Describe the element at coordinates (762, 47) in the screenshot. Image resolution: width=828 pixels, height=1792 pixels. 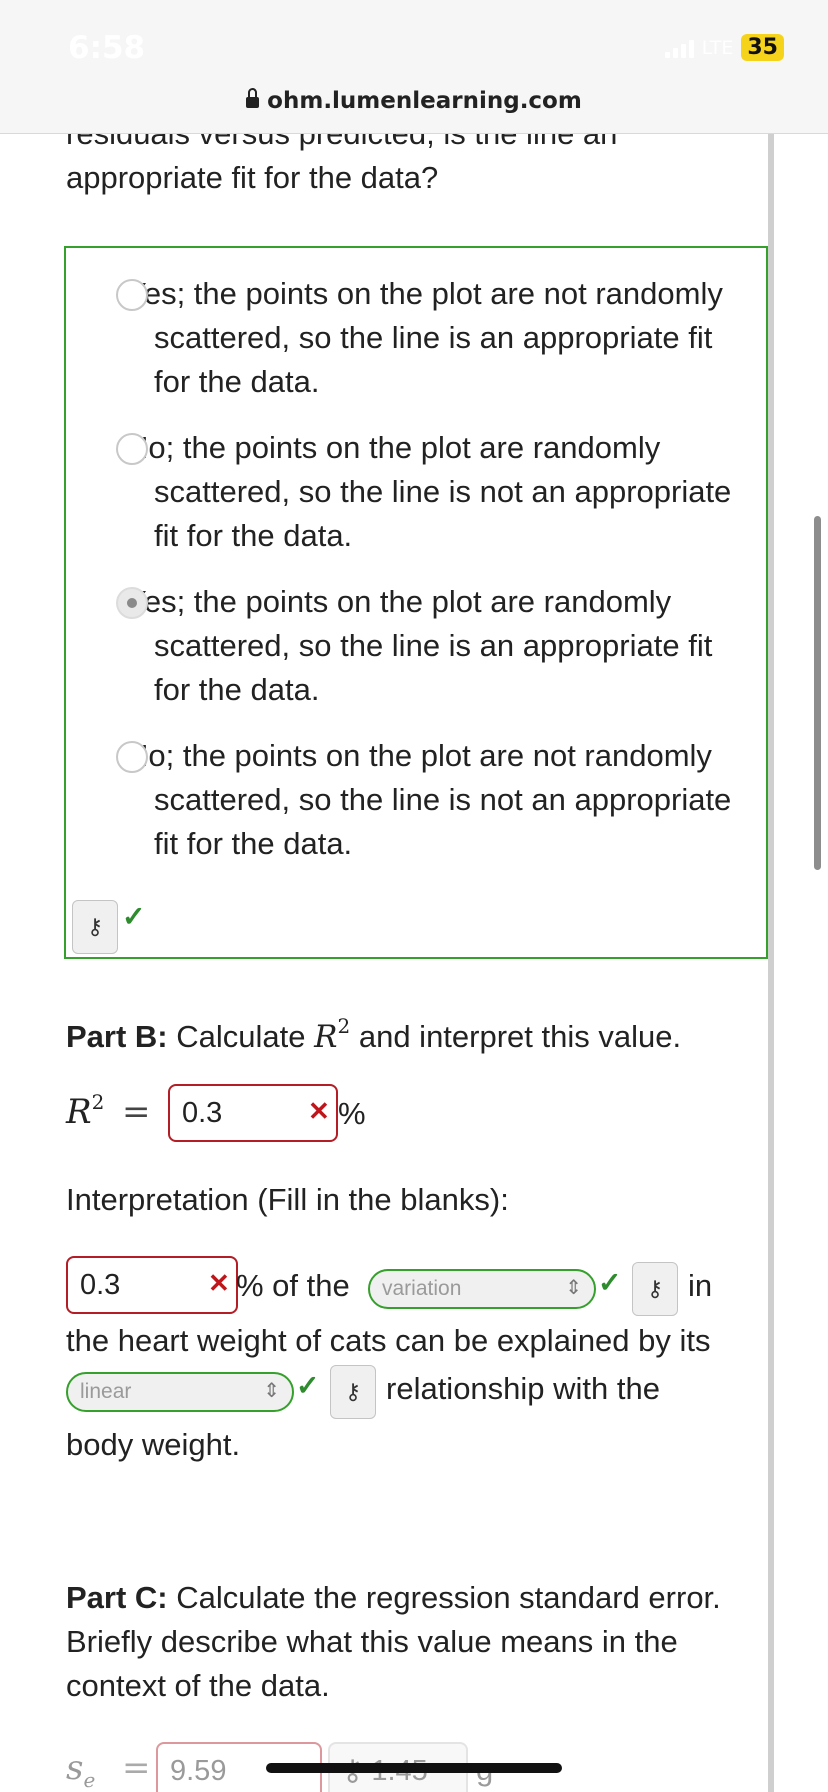
I see `battery-level: 35` at that location.